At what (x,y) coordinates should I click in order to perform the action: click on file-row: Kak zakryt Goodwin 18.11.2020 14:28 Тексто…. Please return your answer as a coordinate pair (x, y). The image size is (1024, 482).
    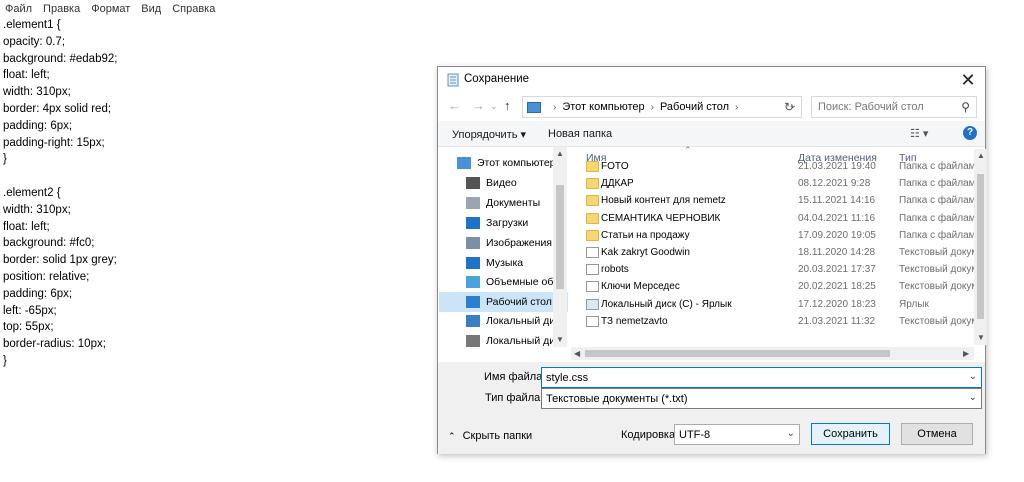
    Looking at the image, I should click on (774, 252).